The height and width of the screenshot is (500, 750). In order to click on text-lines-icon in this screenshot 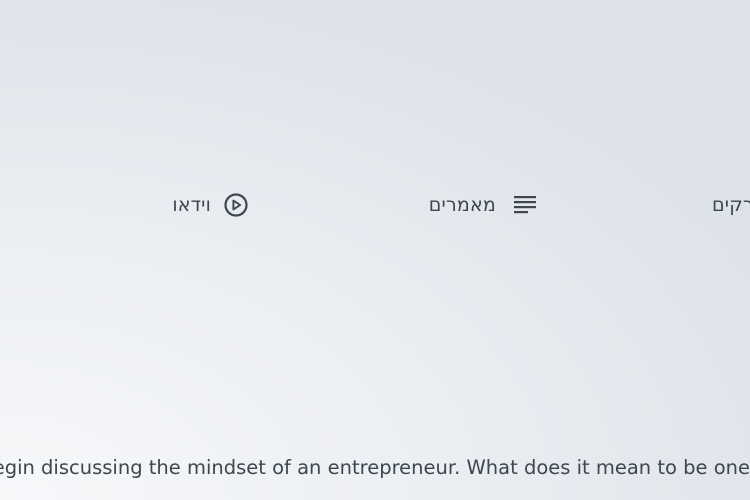, I will do `click(525, 205)`.